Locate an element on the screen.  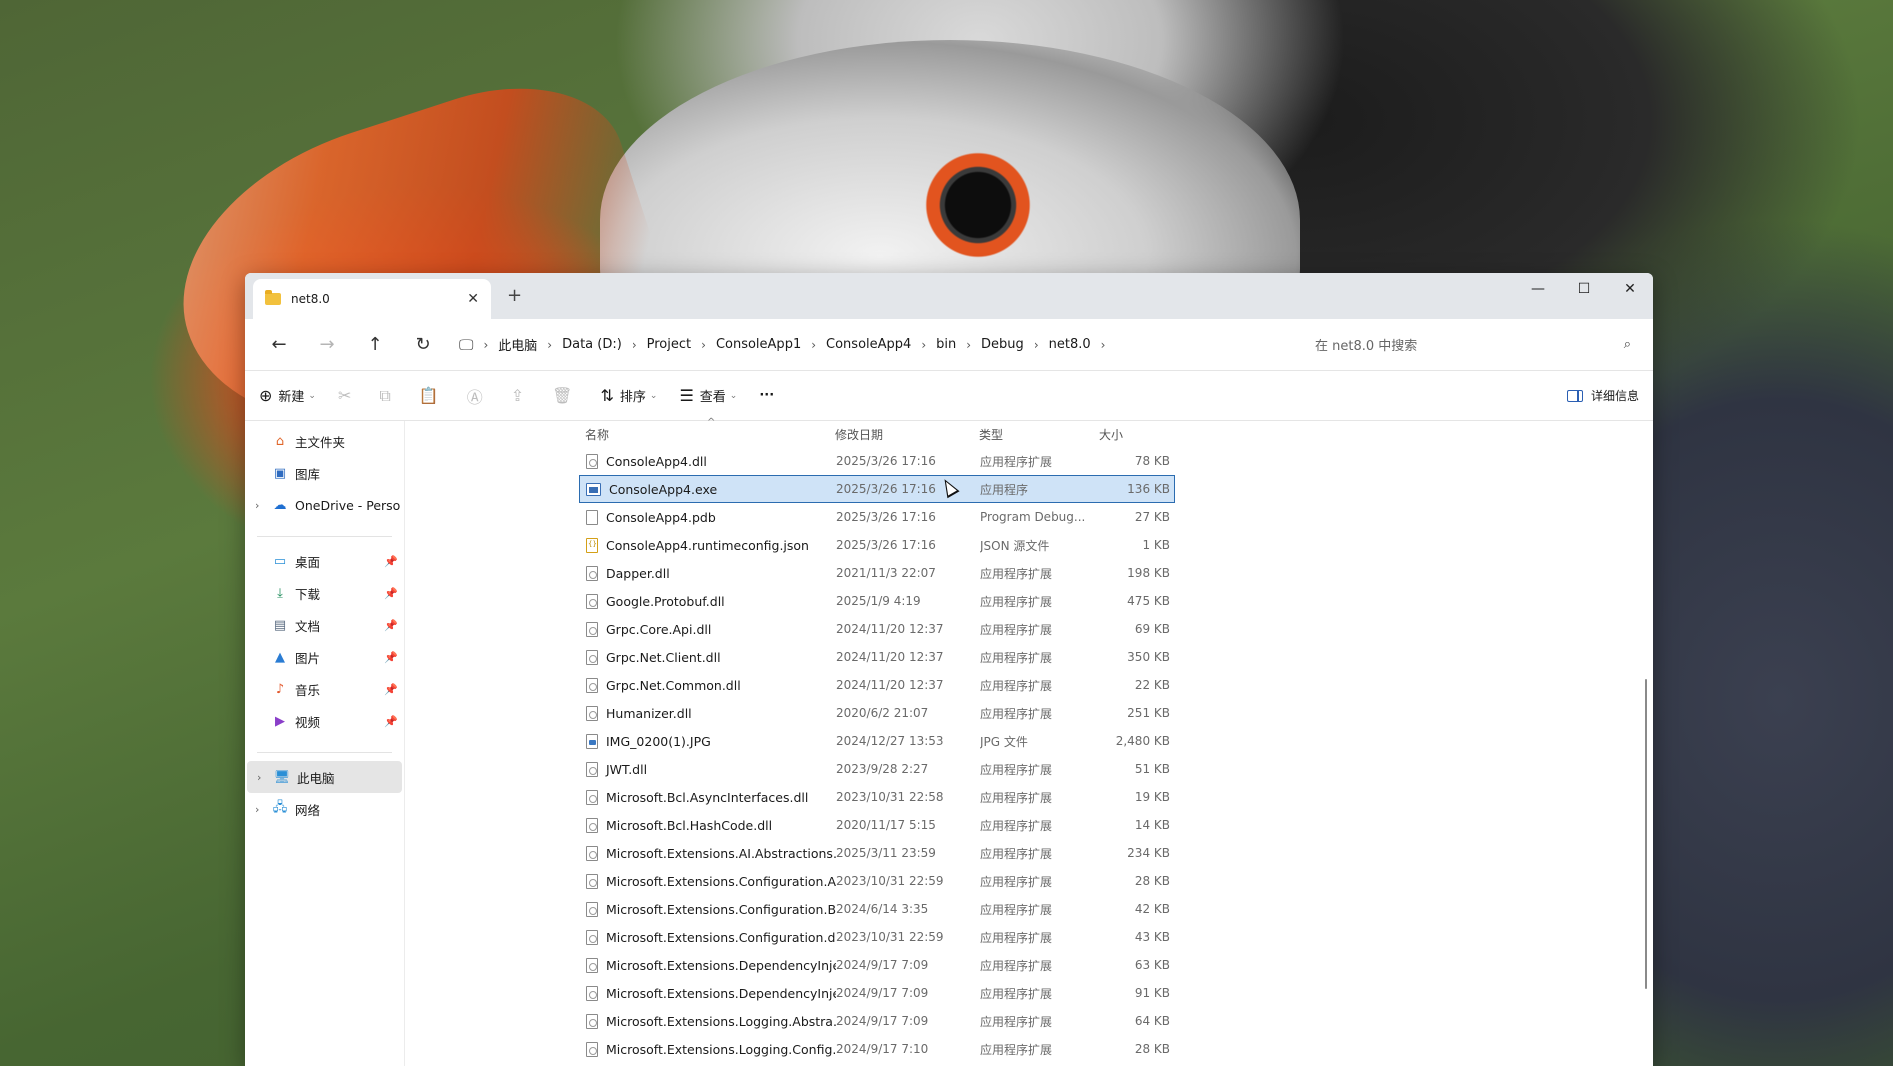
file-size: 14 KB is located at coordinates (1152, 825).